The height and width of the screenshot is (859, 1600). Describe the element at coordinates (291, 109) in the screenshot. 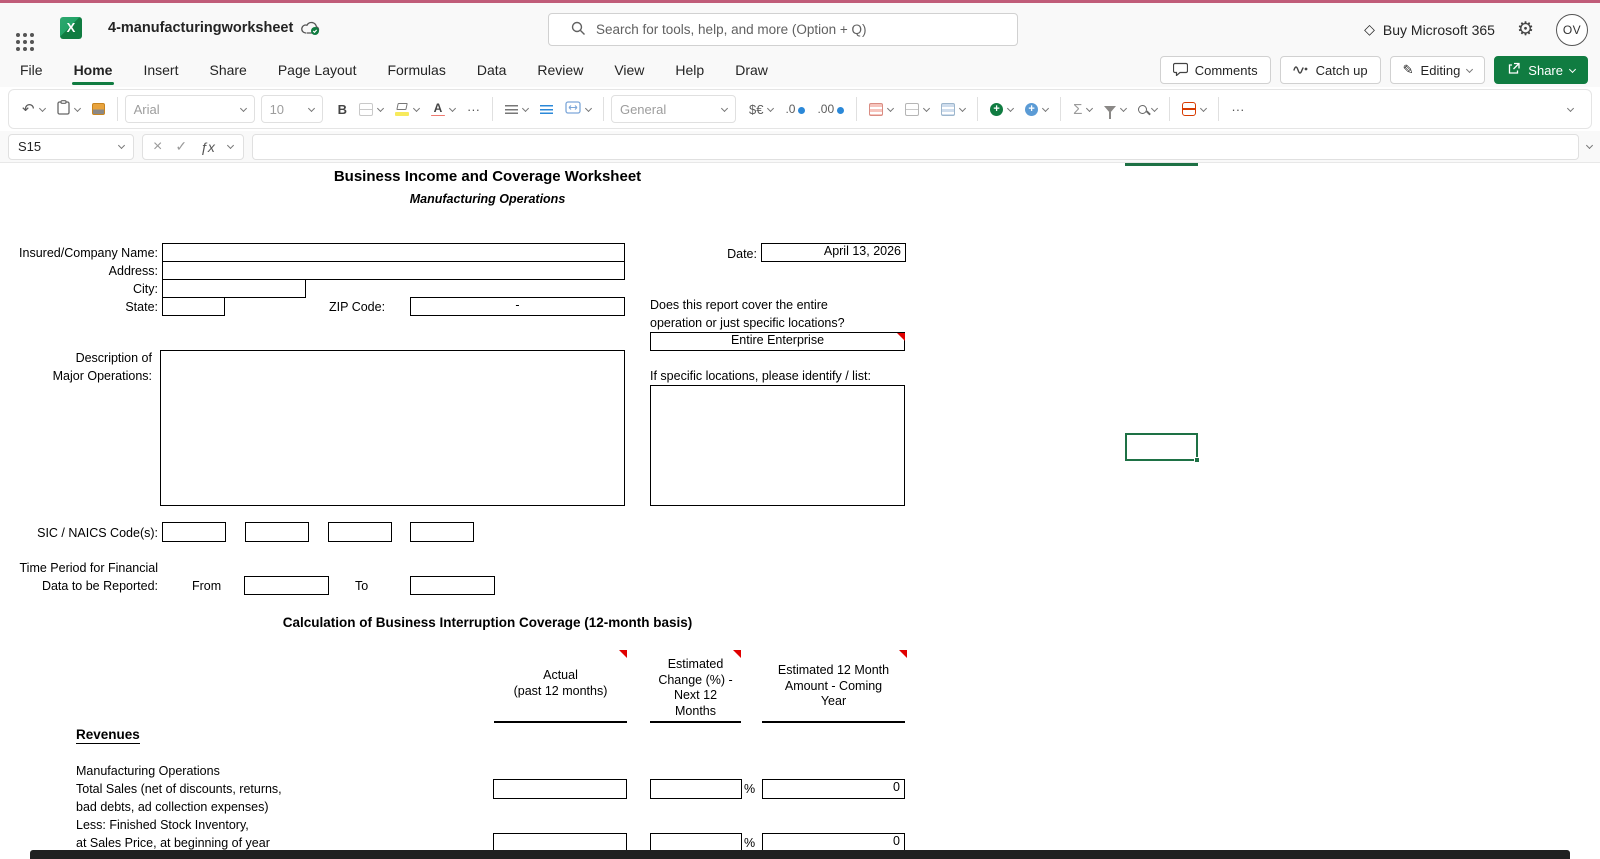

I see `font-size-select: 10` at that location.